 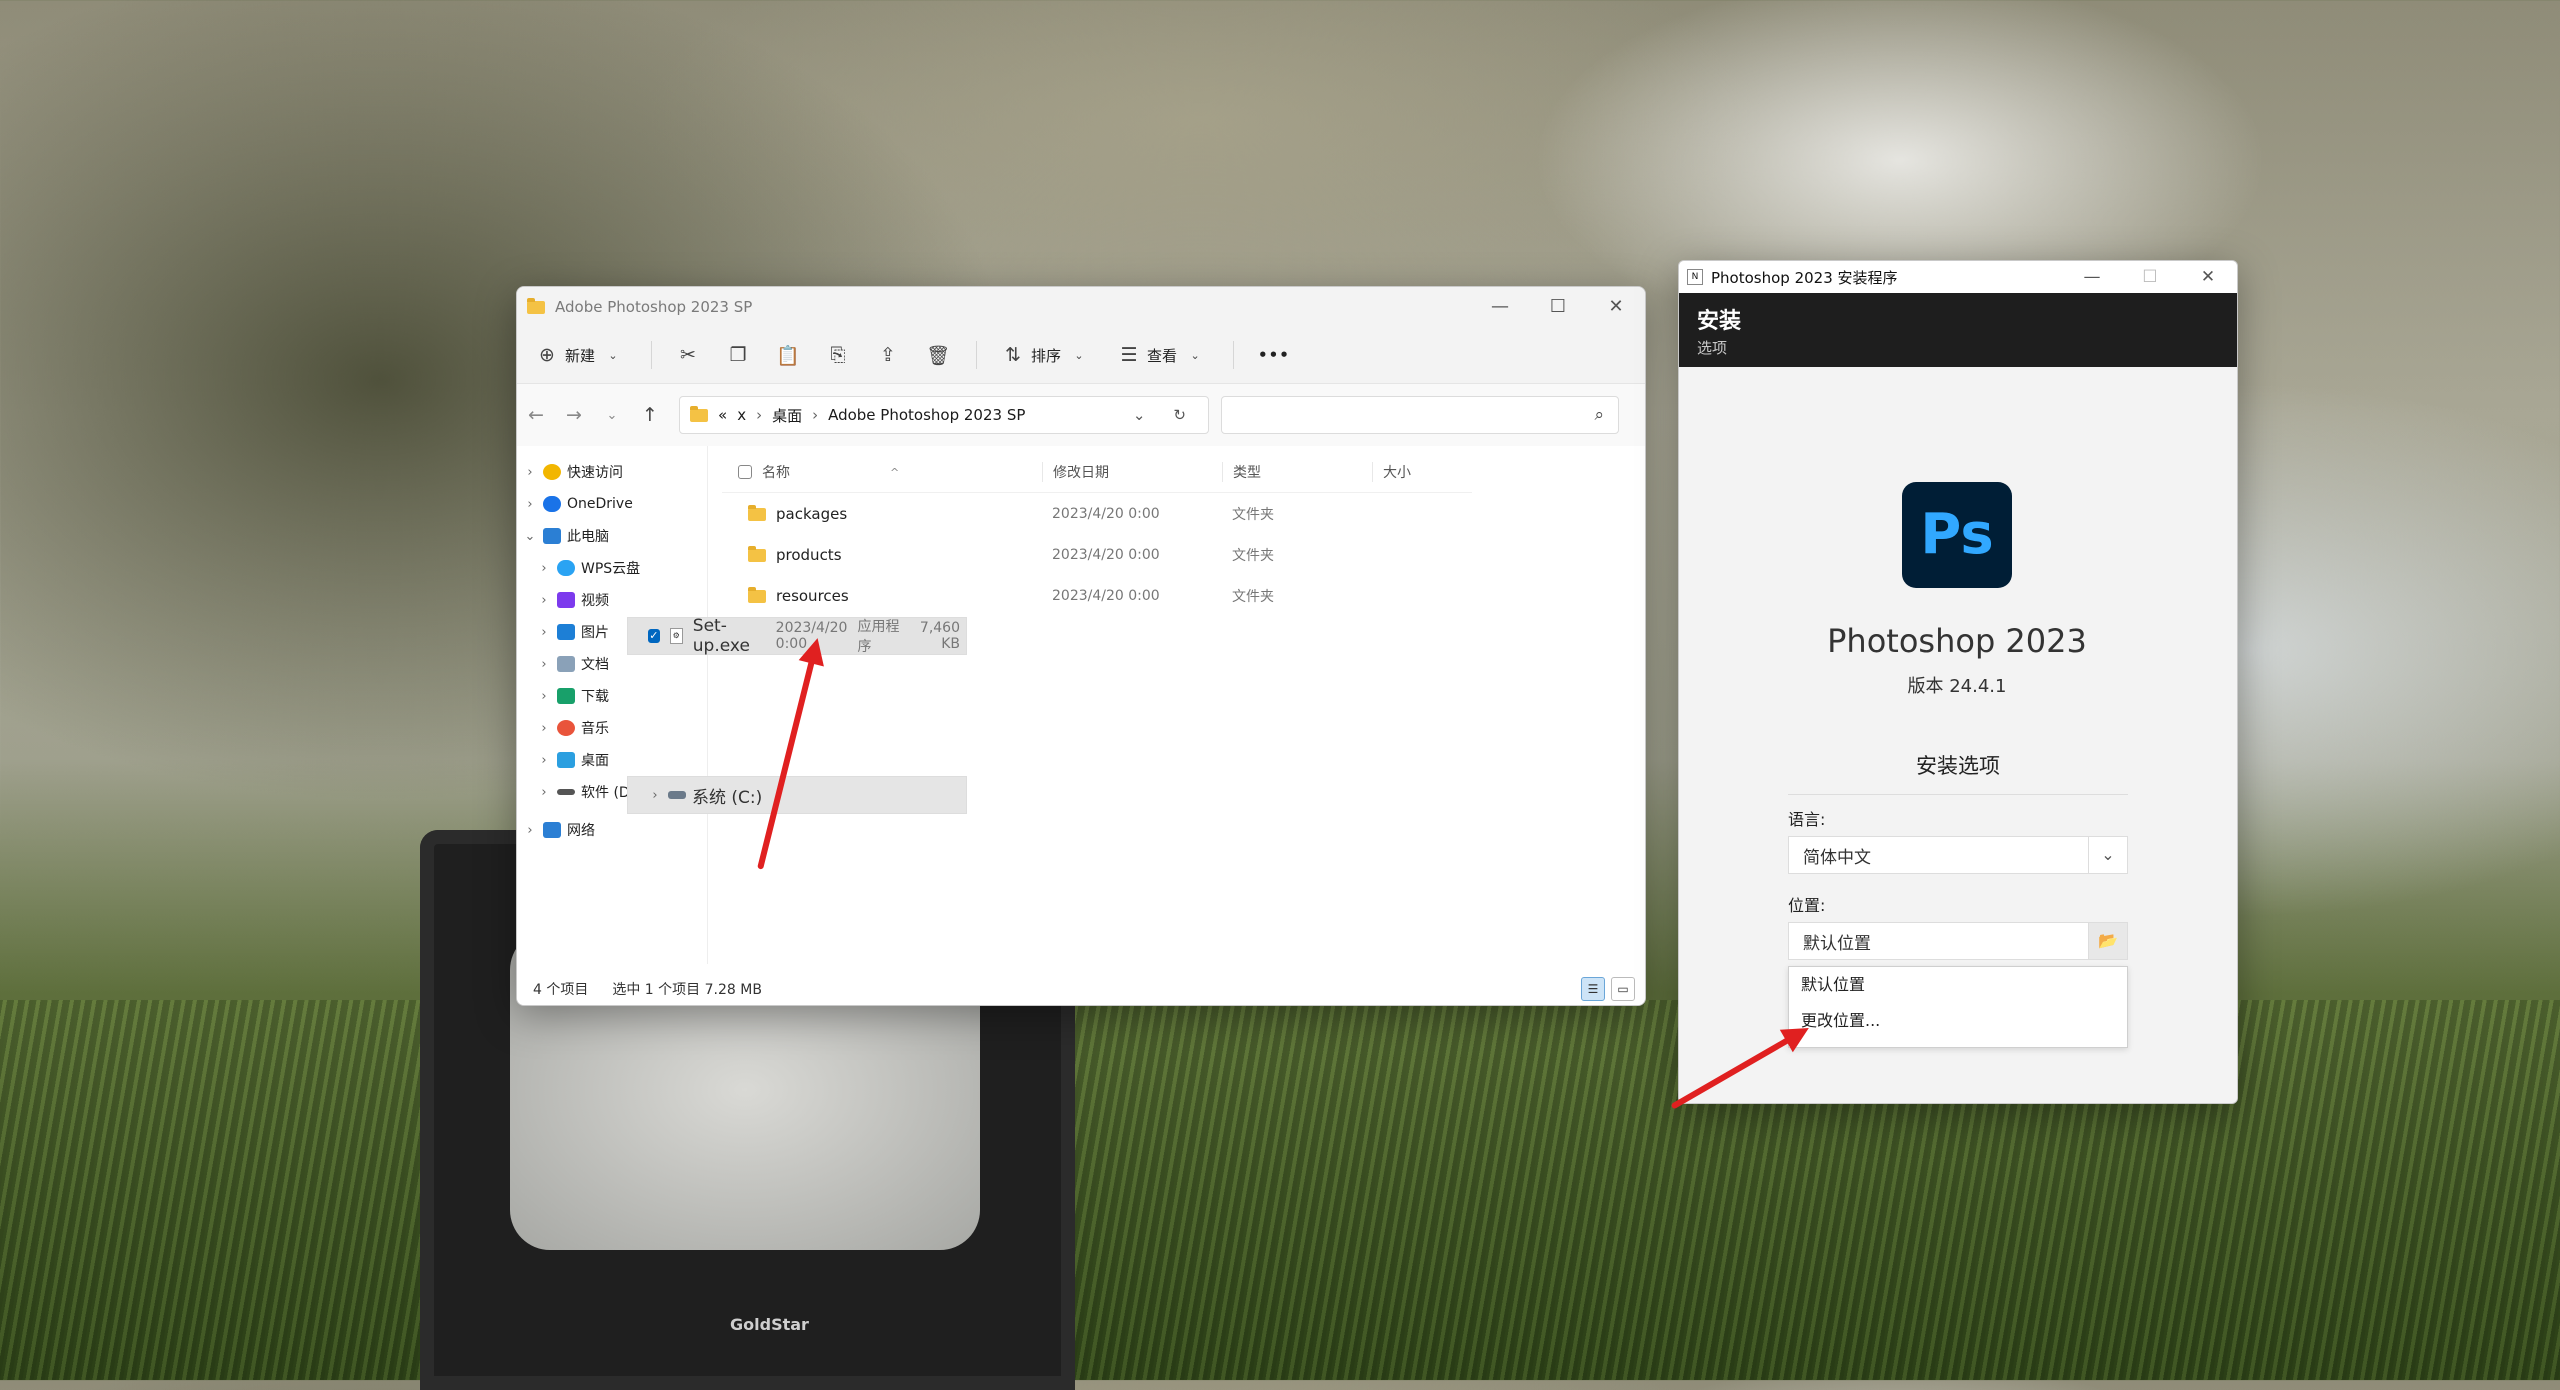 I want to click on address-bar: « x › 桌面 › Adobe Photoshop 2023 SP ⌄ ↻, so click(x=944, y=415).